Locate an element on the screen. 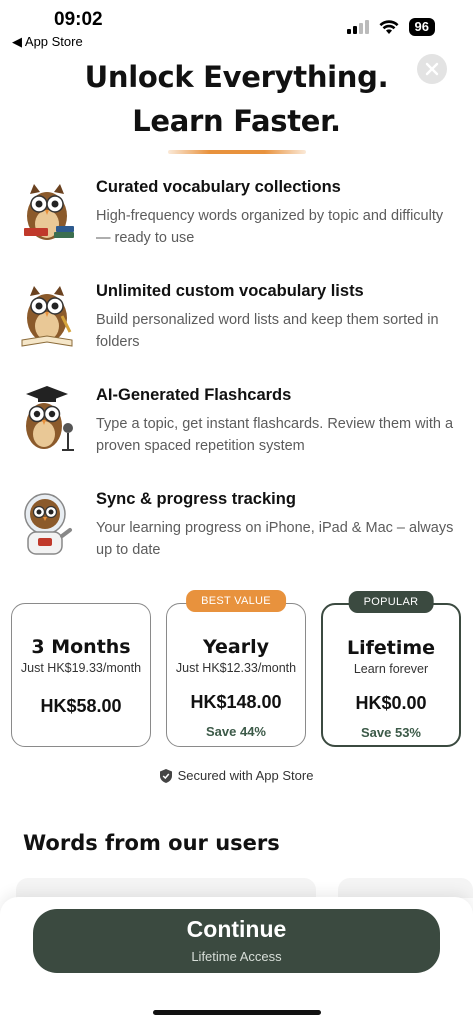  battery-icon: 96 is located at coordinates (421, 27).